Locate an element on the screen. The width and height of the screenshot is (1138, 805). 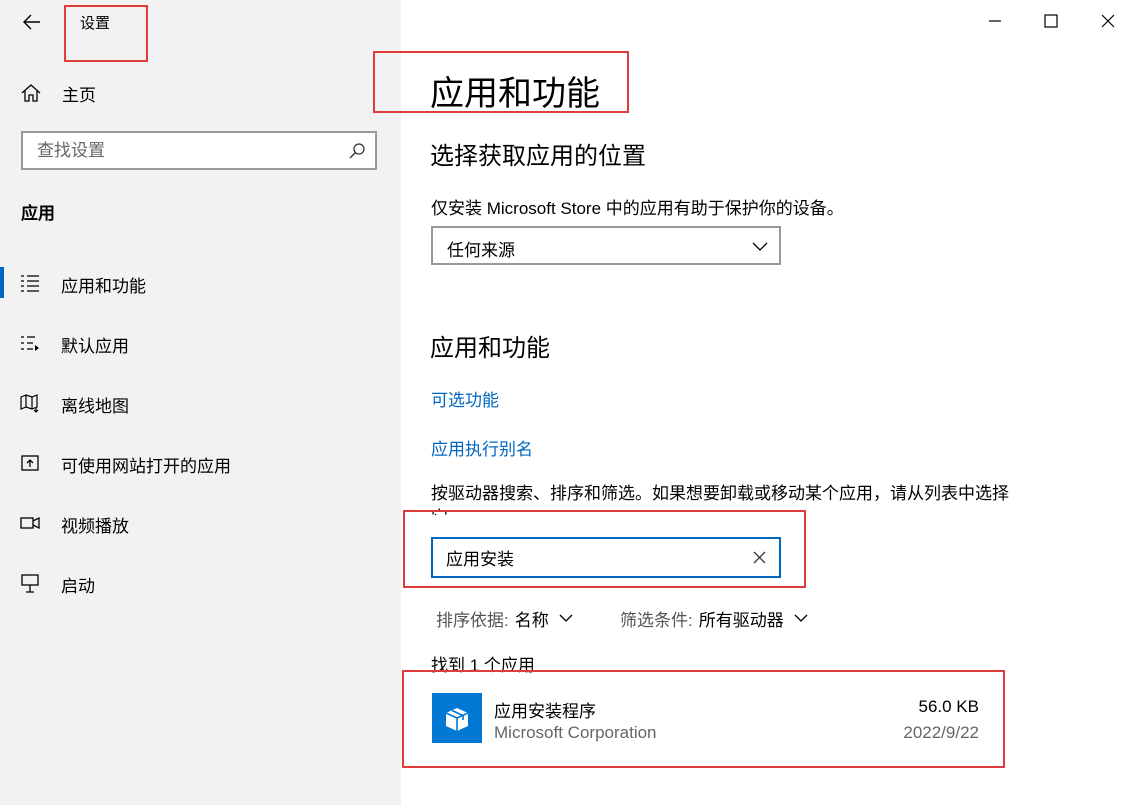
filter-by-label: 筛选条件: is located at coordinates (656, 620).